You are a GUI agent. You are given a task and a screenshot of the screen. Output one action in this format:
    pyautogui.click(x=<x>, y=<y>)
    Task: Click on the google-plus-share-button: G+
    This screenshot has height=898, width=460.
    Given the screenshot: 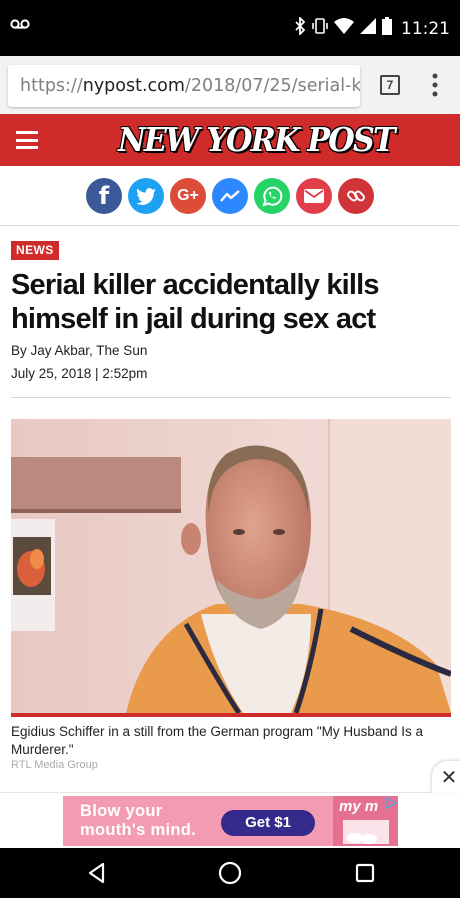 What is the action you would take?
    pyautogui.click(x=188, y=196)
    